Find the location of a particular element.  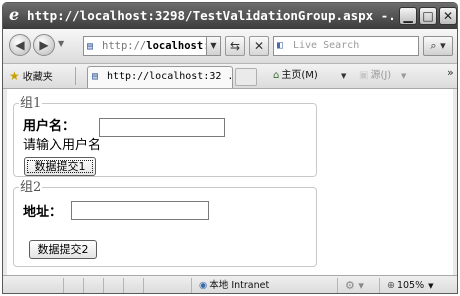

refresh-button: ⇆ is located at coordinates (235, 46).